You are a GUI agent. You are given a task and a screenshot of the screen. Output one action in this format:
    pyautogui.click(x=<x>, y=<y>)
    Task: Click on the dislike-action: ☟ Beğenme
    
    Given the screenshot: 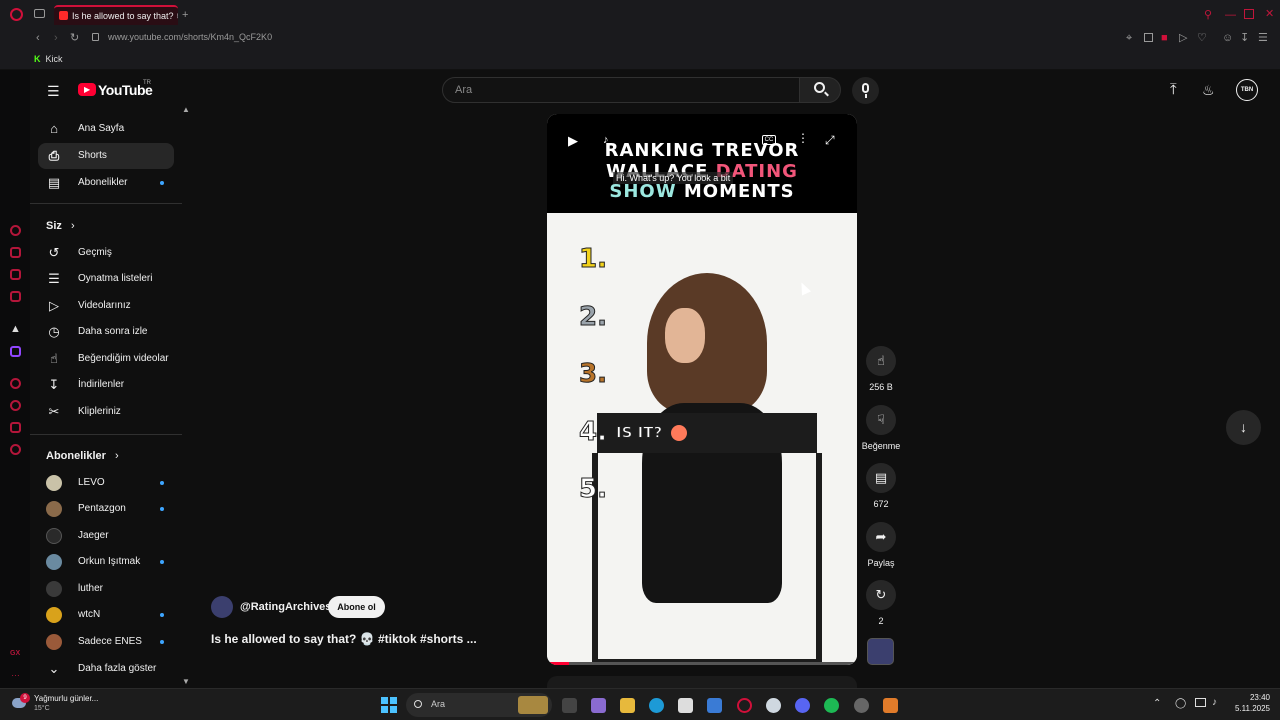 What is the action you would take?
    pyautogui.click(x=881, y=428)
    